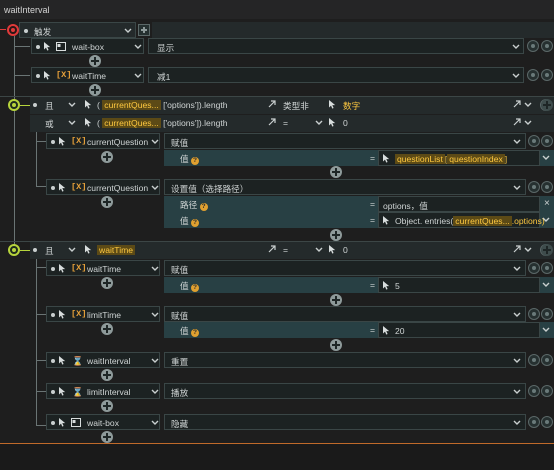 Image resolution: width=554 pixels, height=470 pixels. What do you see at coordinates (116, 250) in the screenshot?
I see `variable-tag: waitTime` at bounding box center [116, 250].